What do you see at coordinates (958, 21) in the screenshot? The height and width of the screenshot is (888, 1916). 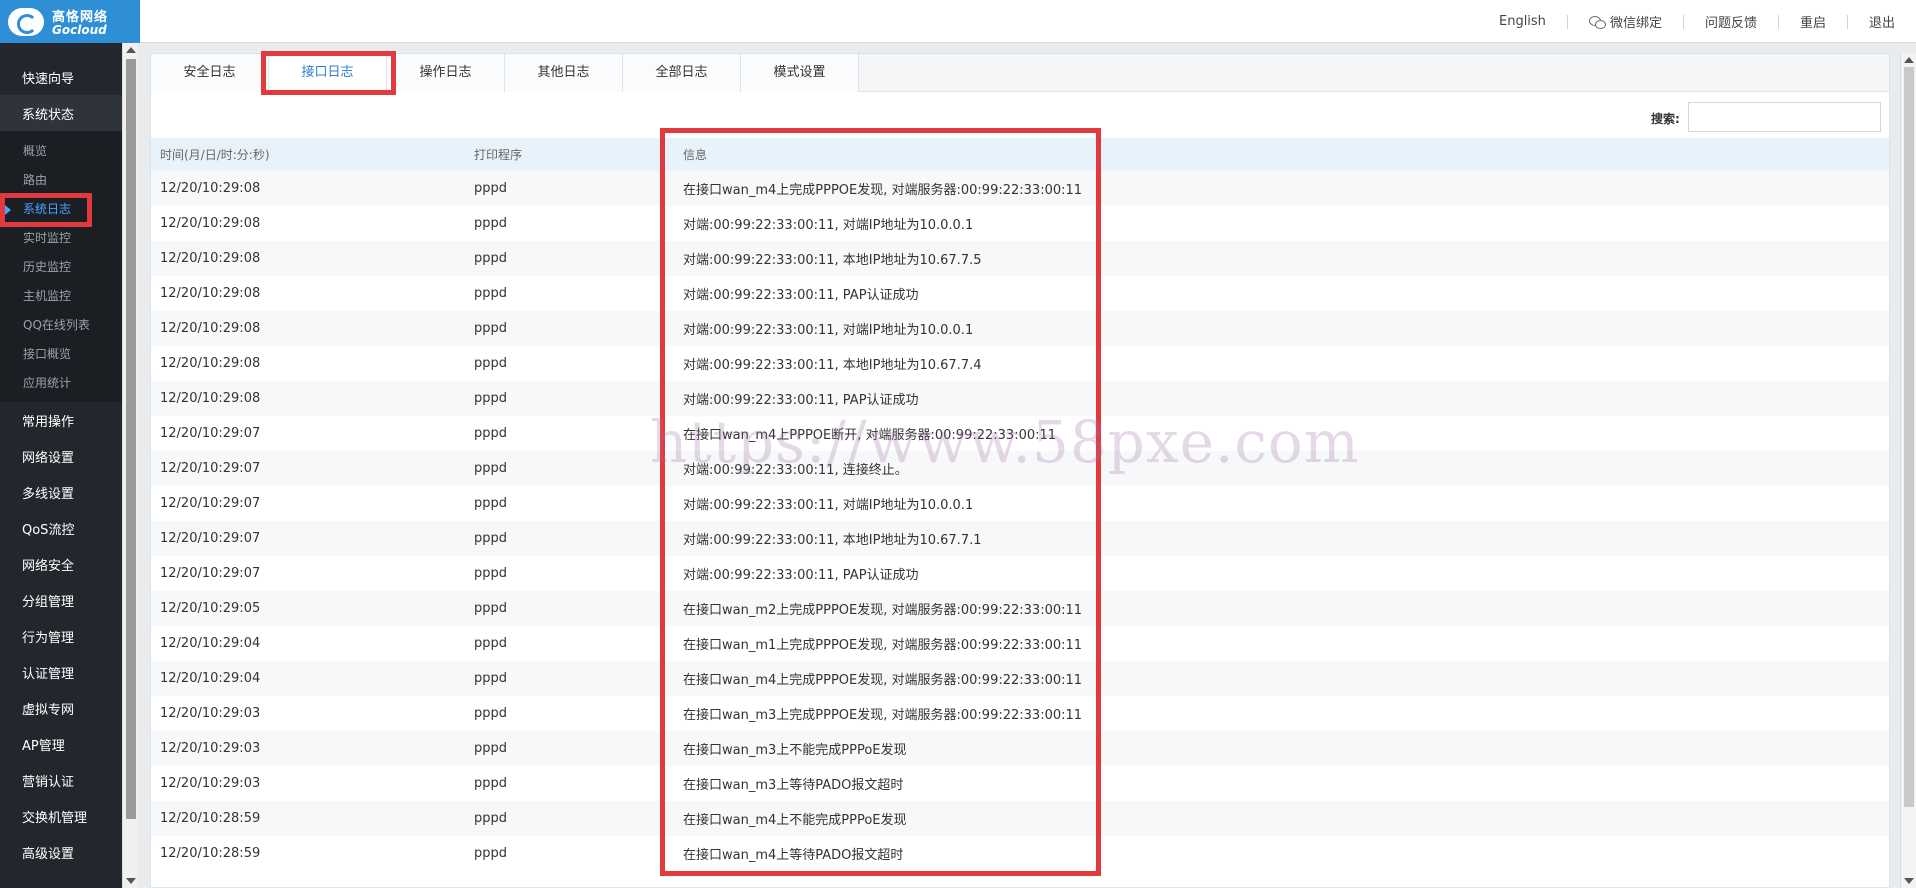 I see `top-header: 高恪网络 Gocloud English 微信绑定 问题反馈 重启 退出` at bounding box center [958, 21].